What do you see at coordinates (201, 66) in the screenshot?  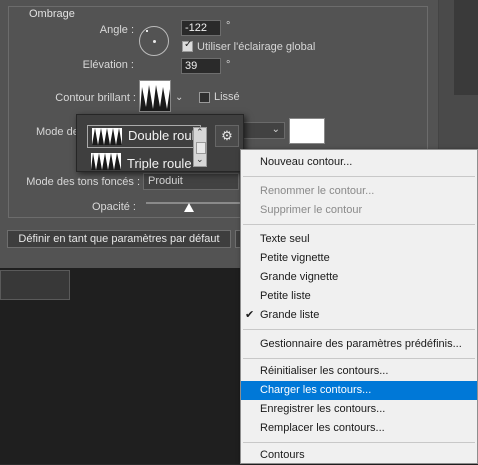 I see `elevation-input` at bounding box center [201, 66].